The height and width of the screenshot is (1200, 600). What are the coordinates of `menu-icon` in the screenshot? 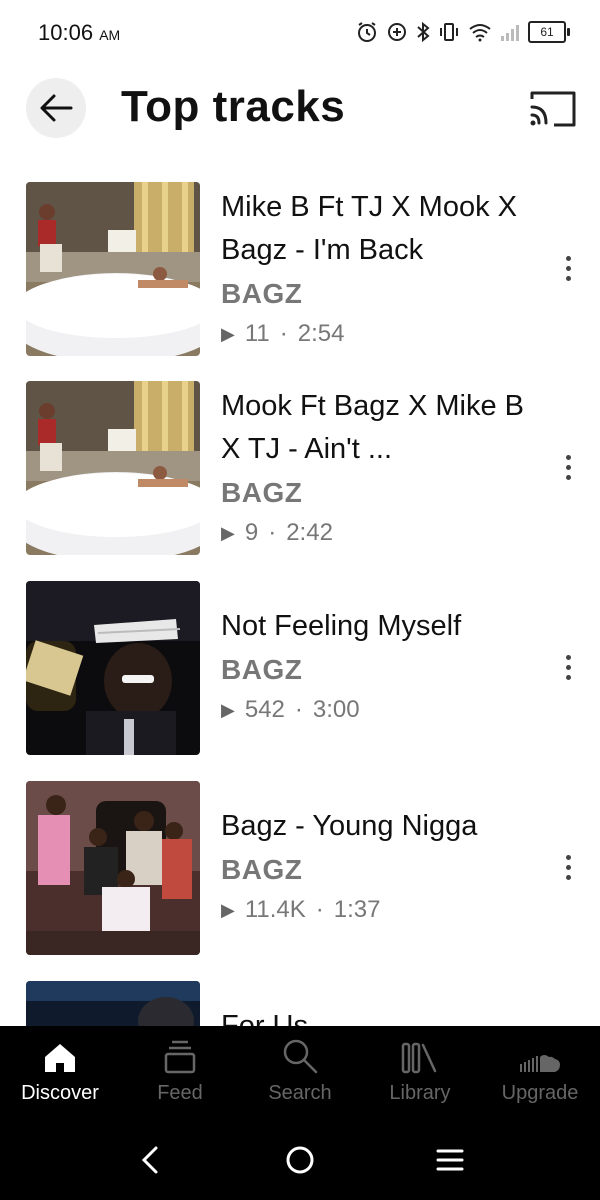 It's located at (450, 1160).